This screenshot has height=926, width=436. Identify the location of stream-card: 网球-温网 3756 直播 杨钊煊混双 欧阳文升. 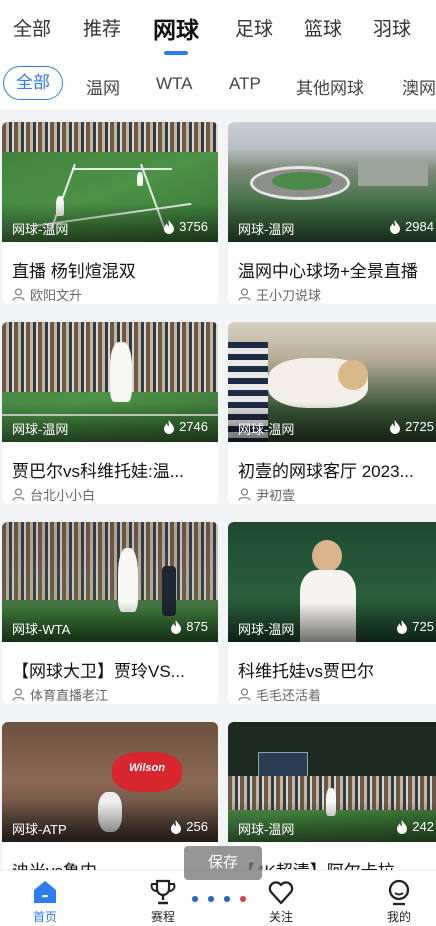
(110, 213).